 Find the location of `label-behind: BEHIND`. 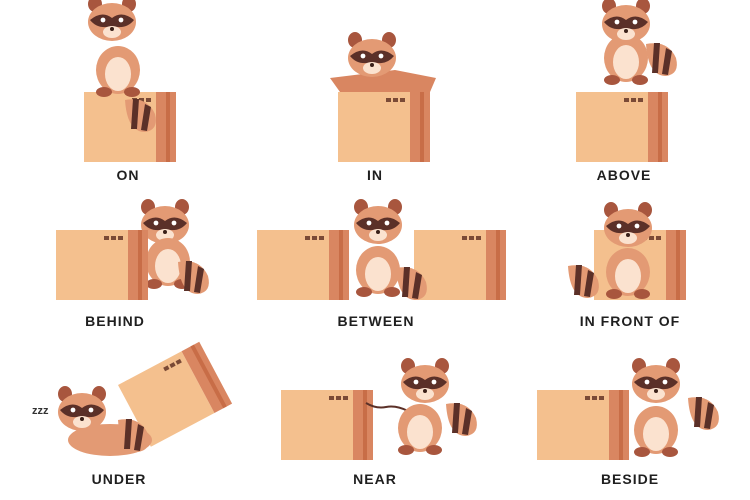

label-behind: BEHIND is located at coordinates (115, 321).